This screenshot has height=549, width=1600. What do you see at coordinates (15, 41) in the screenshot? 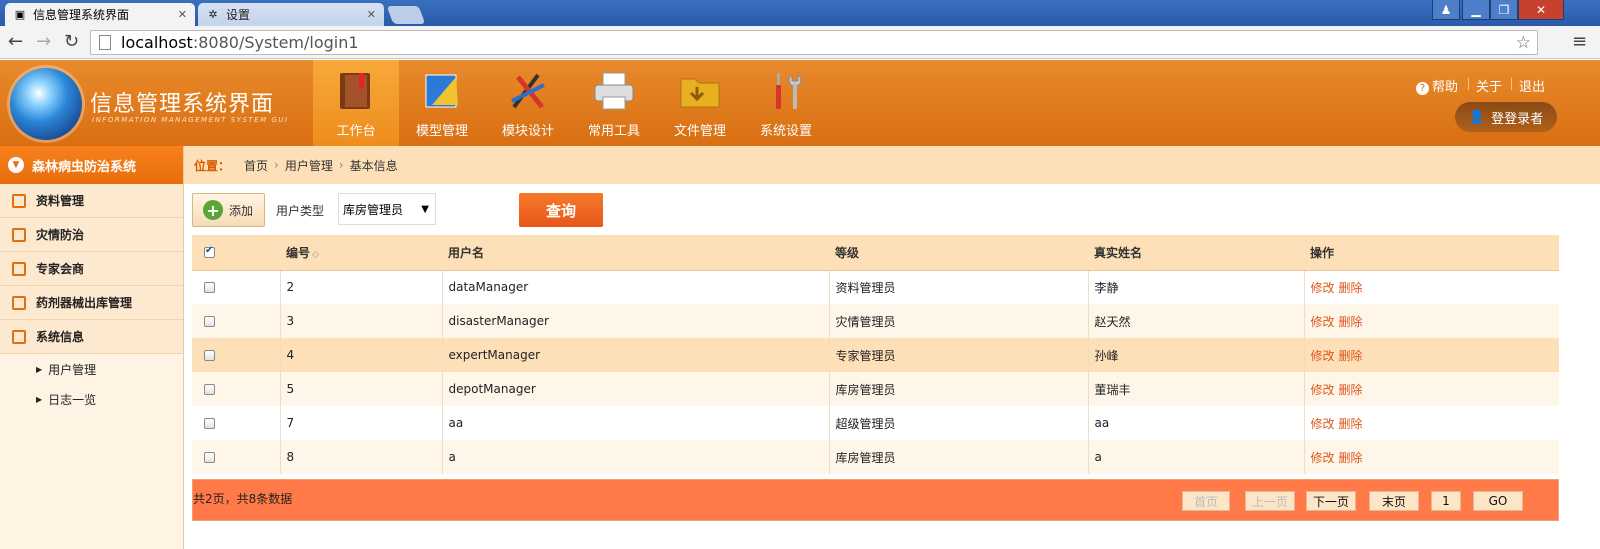
I see `back-arrow-icon: ←` at bounding box center [15, 41].